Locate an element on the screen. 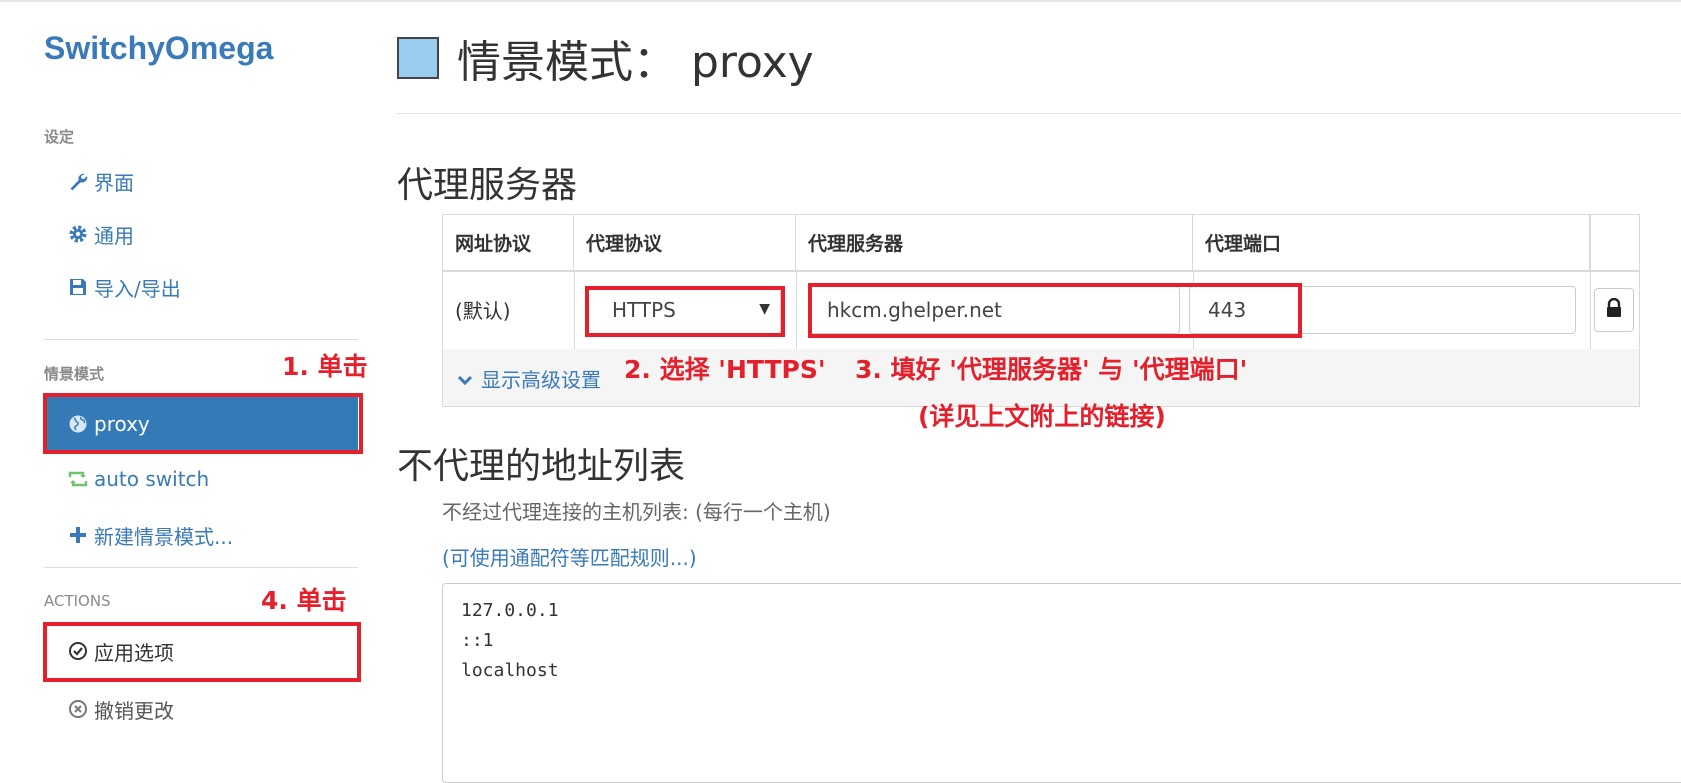  annotation-step3: 3. 填好 '代理服务器' 与 '代理端口' is located at coordinates (1051, 369).